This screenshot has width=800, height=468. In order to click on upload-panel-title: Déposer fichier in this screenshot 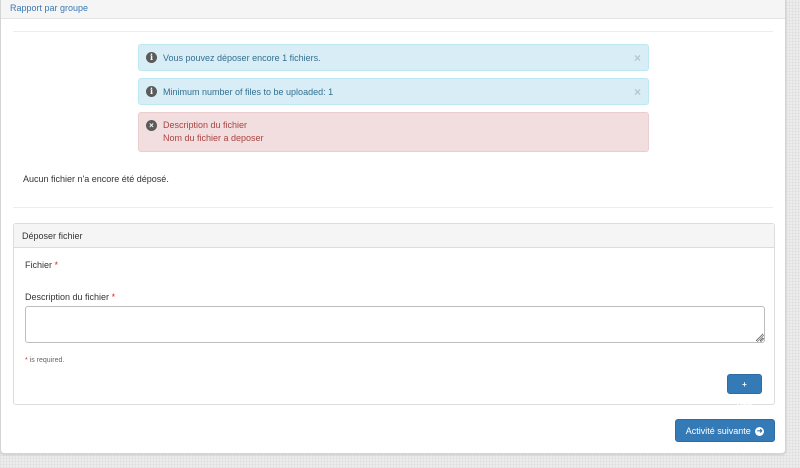, I will do `click(52, 236)`.